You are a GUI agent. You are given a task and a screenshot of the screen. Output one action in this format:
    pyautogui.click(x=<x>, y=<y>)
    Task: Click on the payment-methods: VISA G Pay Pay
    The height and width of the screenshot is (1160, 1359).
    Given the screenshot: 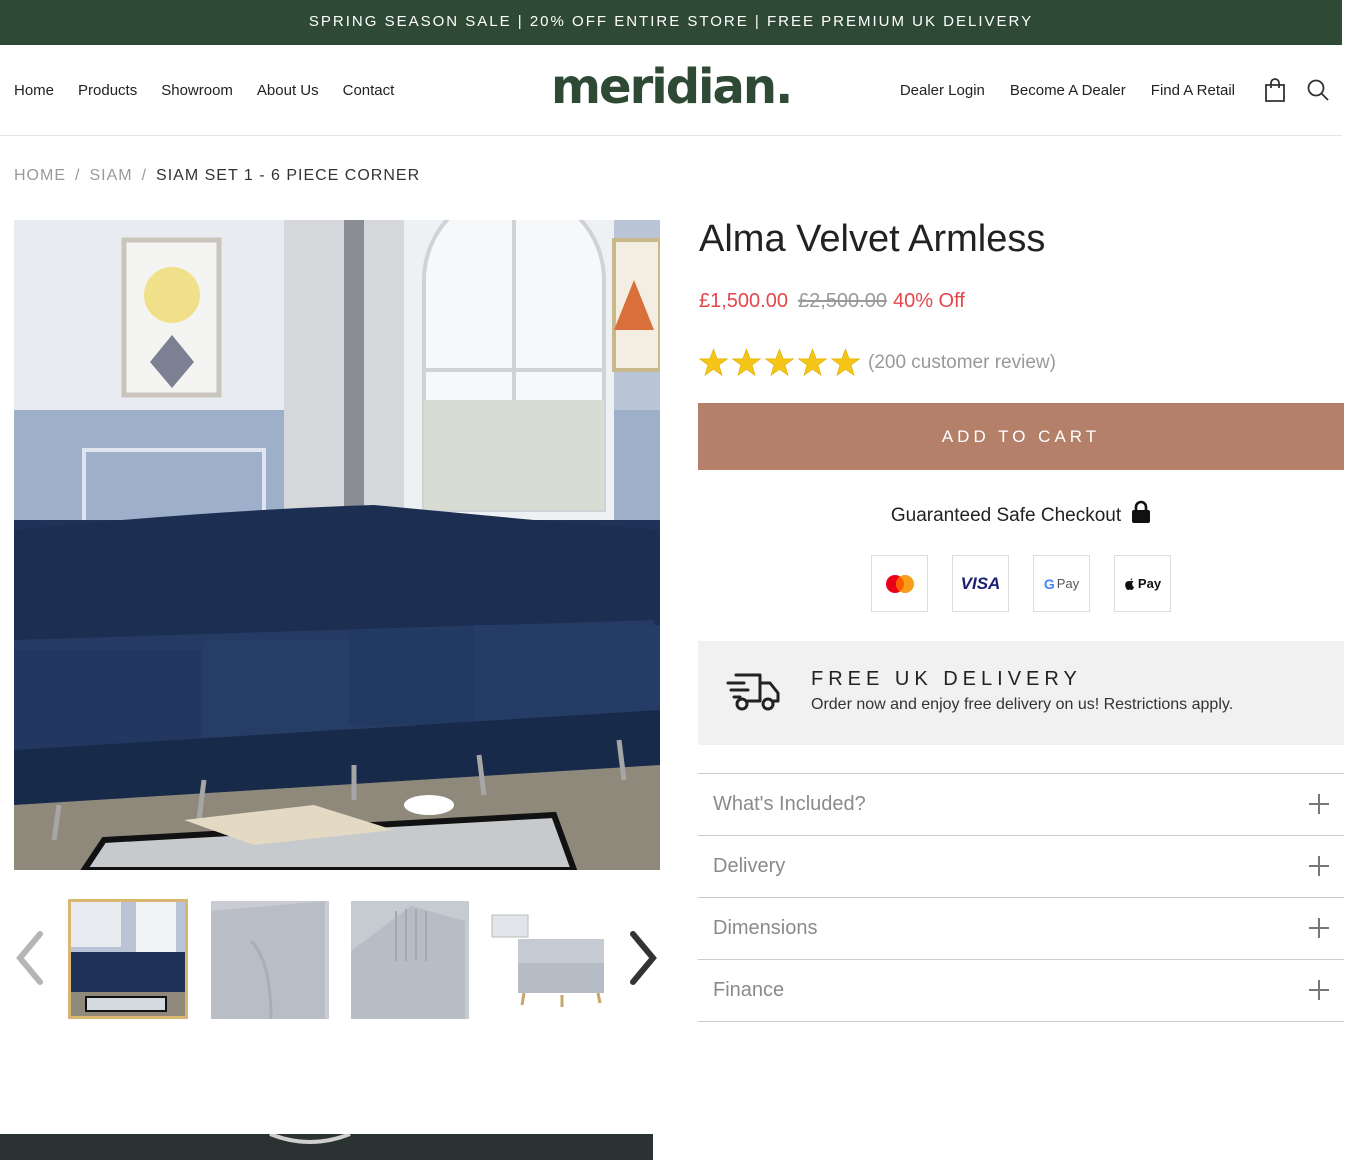 What is the action you would take?
    pyautogui.click(x=1021, y=583)
    